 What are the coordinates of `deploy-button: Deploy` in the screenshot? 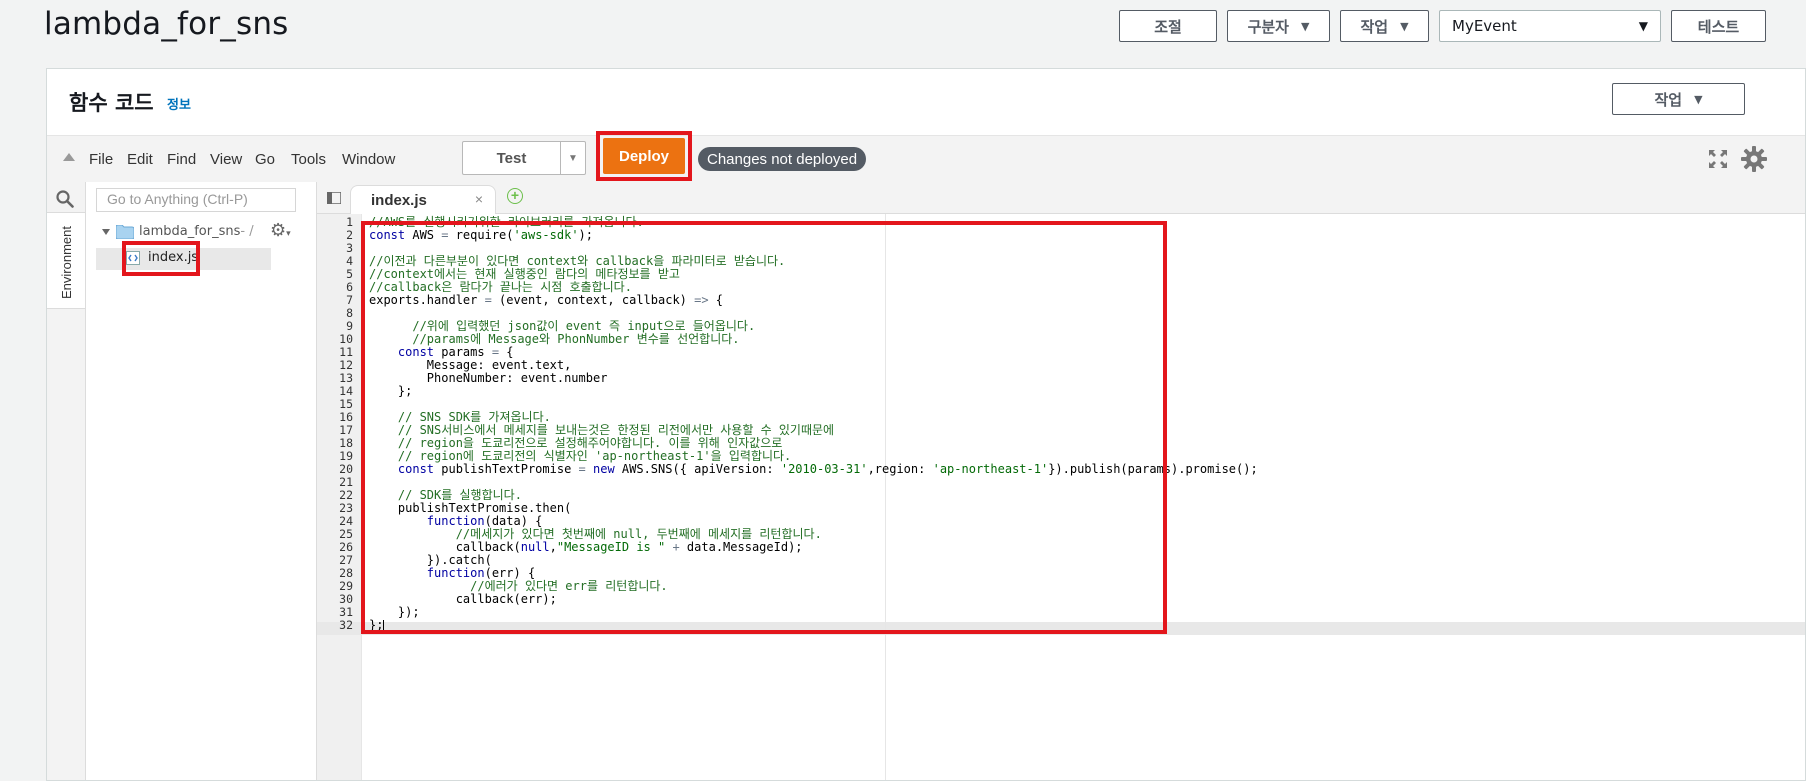 It's located at (644, 156).